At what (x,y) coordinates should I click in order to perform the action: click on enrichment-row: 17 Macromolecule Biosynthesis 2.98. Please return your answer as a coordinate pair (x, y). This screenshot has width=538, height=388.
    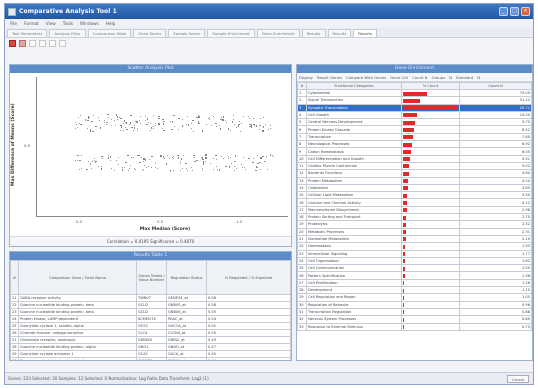
    Looking at the image, I should click on (414, 210).